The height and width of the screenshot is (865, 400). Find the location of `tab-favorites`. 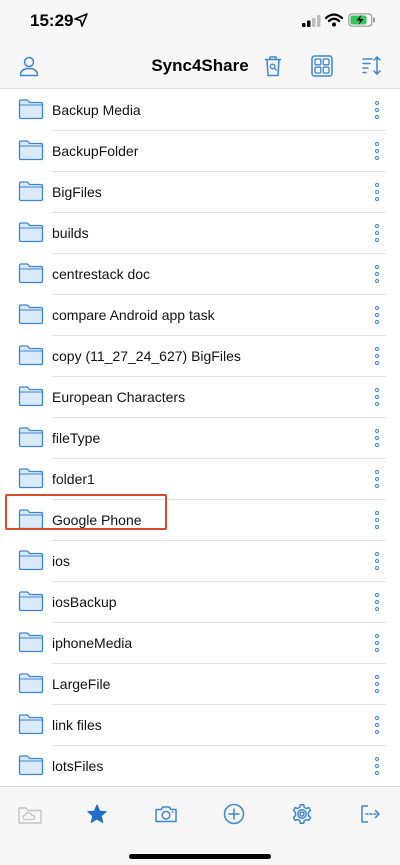

tab-favorites is located at coordinates (97, 814).